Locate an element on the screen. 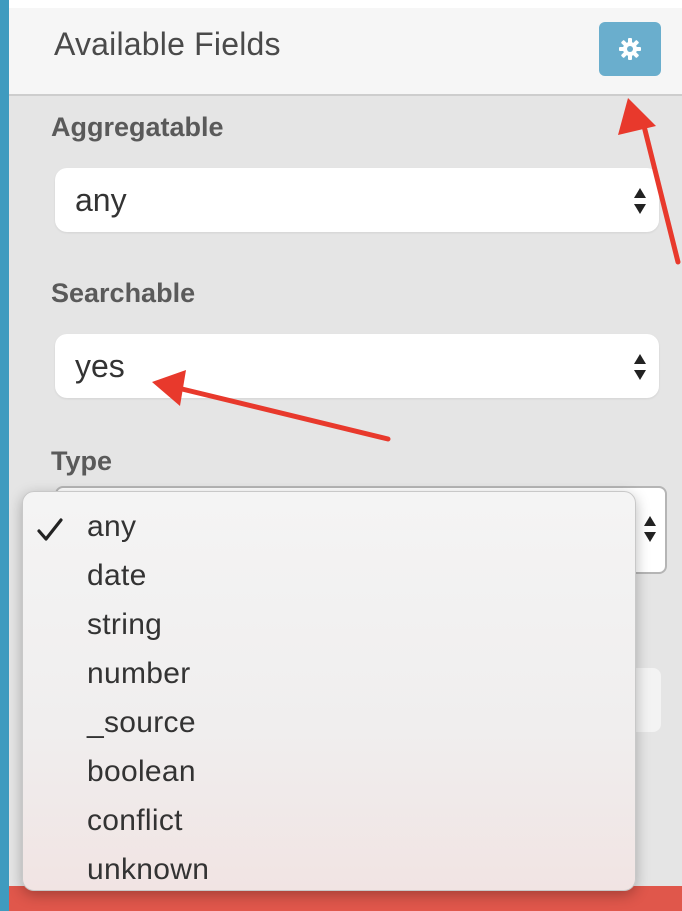 This screenshot has width=682, height=911. searchable-value: yes is located at coordinates (100, 366).